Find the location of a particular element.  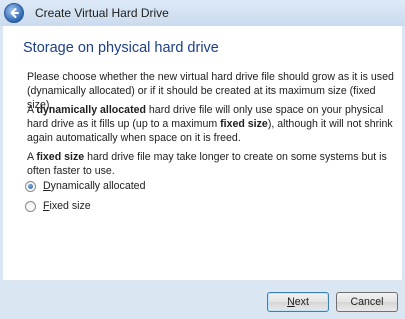

dynamically-allocated-label: Dynamically allocated is located at coordinates (94, 186).